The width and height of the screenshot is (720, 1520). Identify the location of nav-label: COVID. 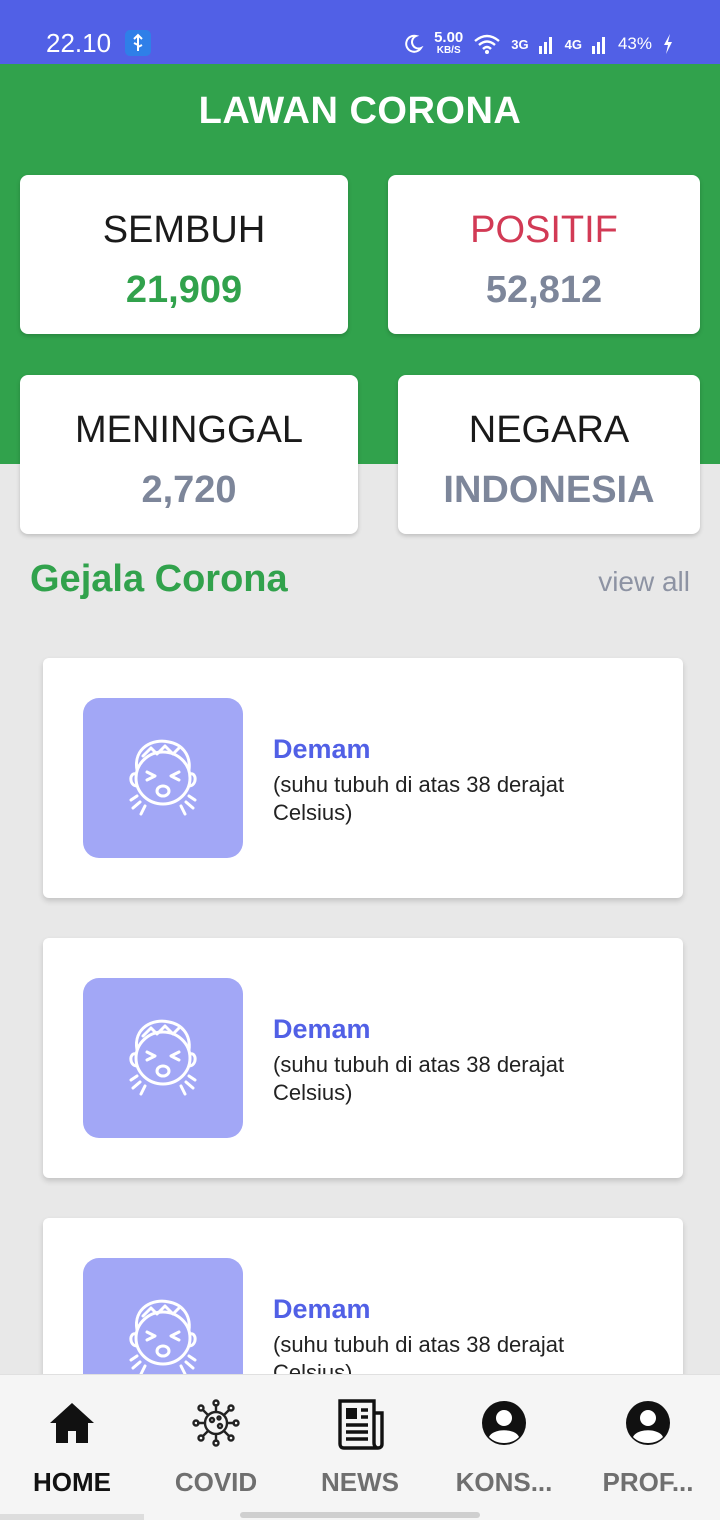
(216, 1482).